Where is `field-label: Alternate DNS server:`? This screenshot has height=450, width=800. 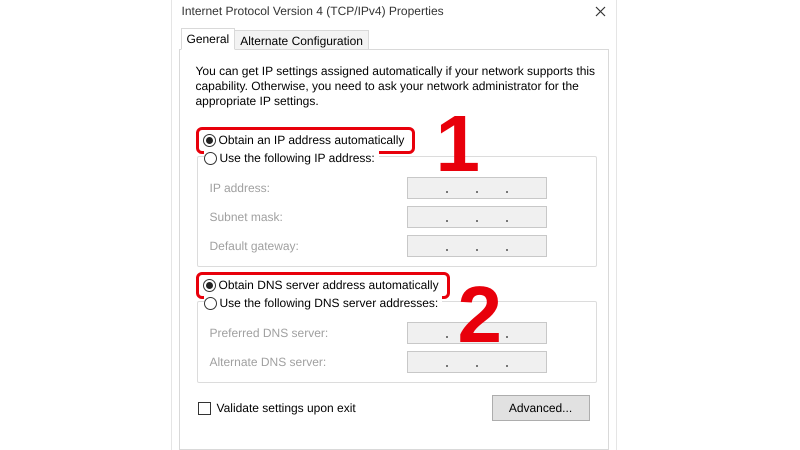 field-label: Alternate DNS server: is located at coordinates (269, 362).